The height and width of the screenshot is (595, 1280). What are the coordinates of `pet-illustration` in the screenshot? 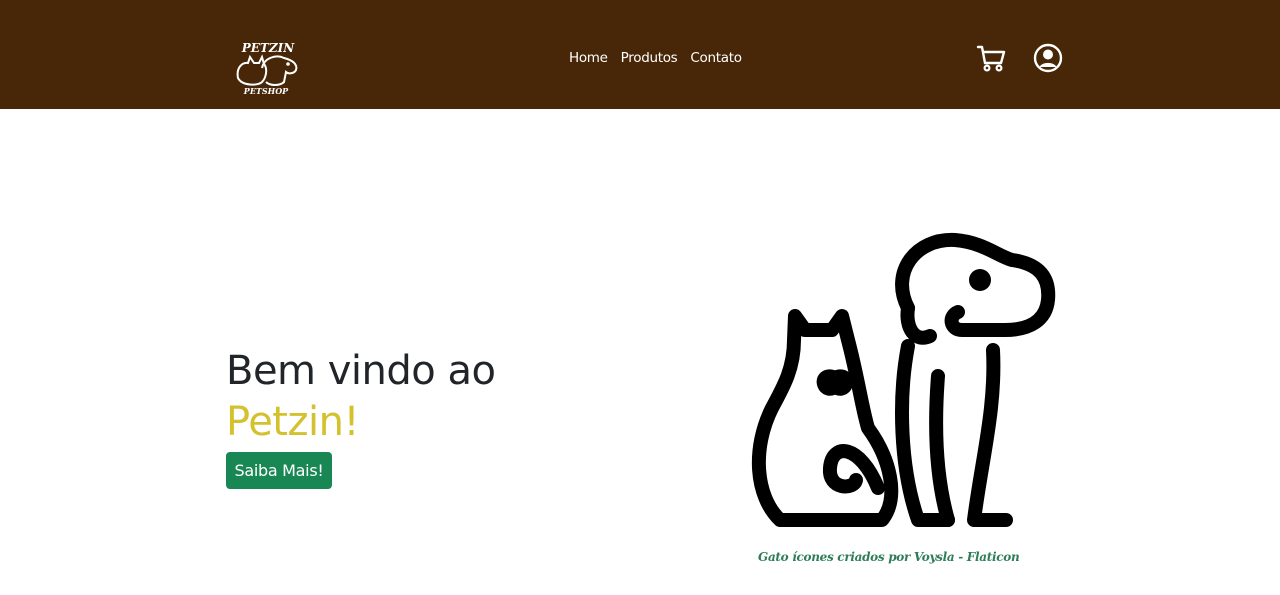 It's located at (905, 380).